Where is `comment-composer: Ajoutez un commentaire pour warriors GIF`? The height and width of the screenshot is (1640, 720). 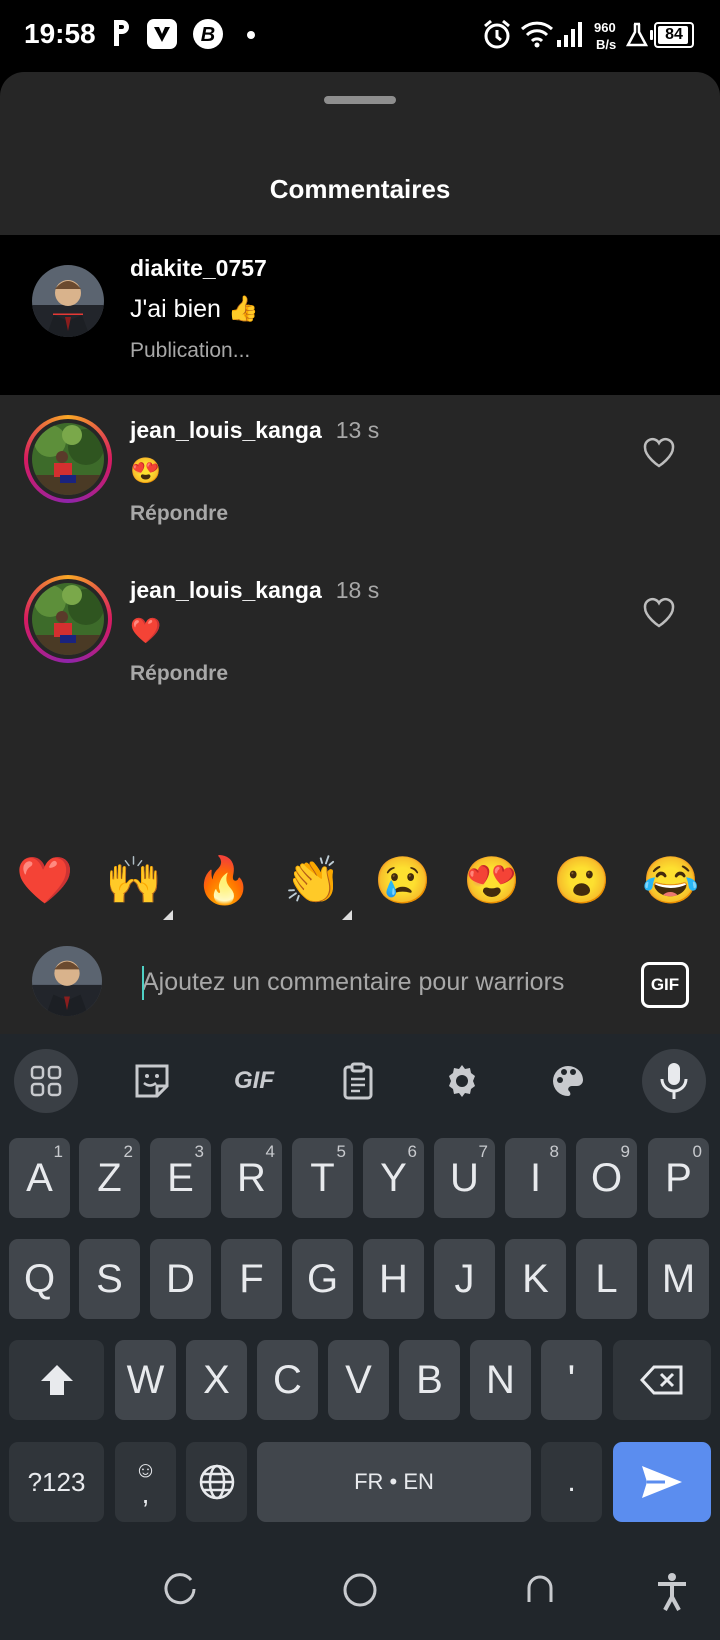
comment-composer: Ajoutez un commentaire pour warriors GIF is located at coordinates (360, 983).